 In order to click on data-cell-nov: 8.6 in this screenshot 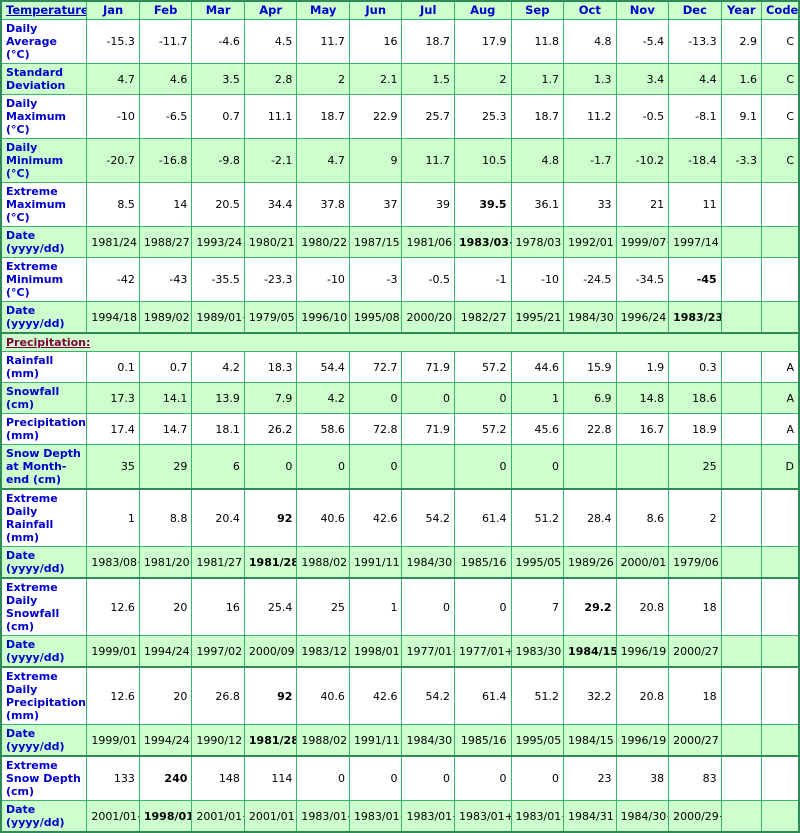, I will do `click(642, 517)`.